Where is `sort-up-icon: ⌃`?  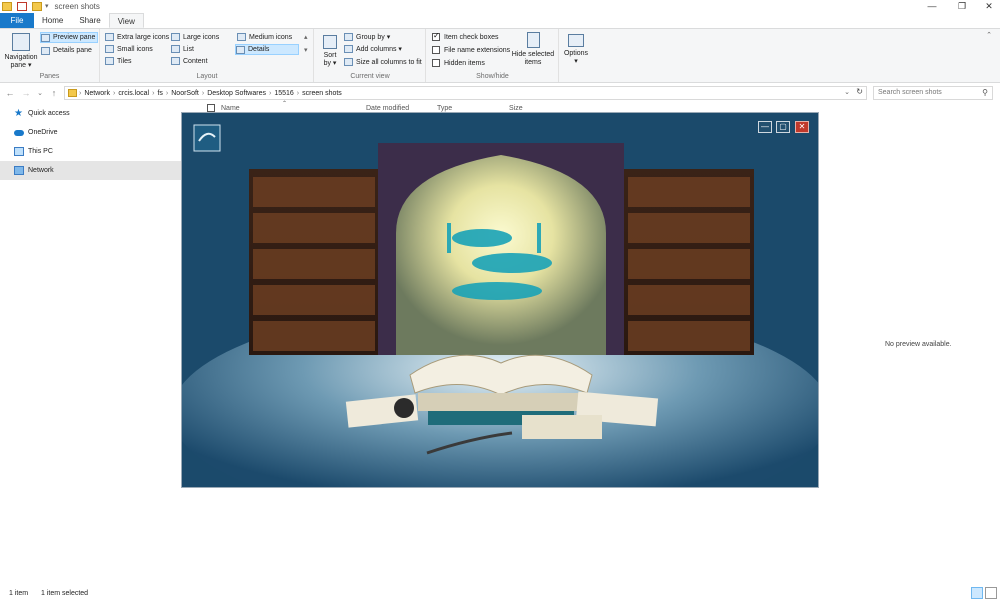
sort-up-icon: ⌃ is located at coordinates (285, 104).